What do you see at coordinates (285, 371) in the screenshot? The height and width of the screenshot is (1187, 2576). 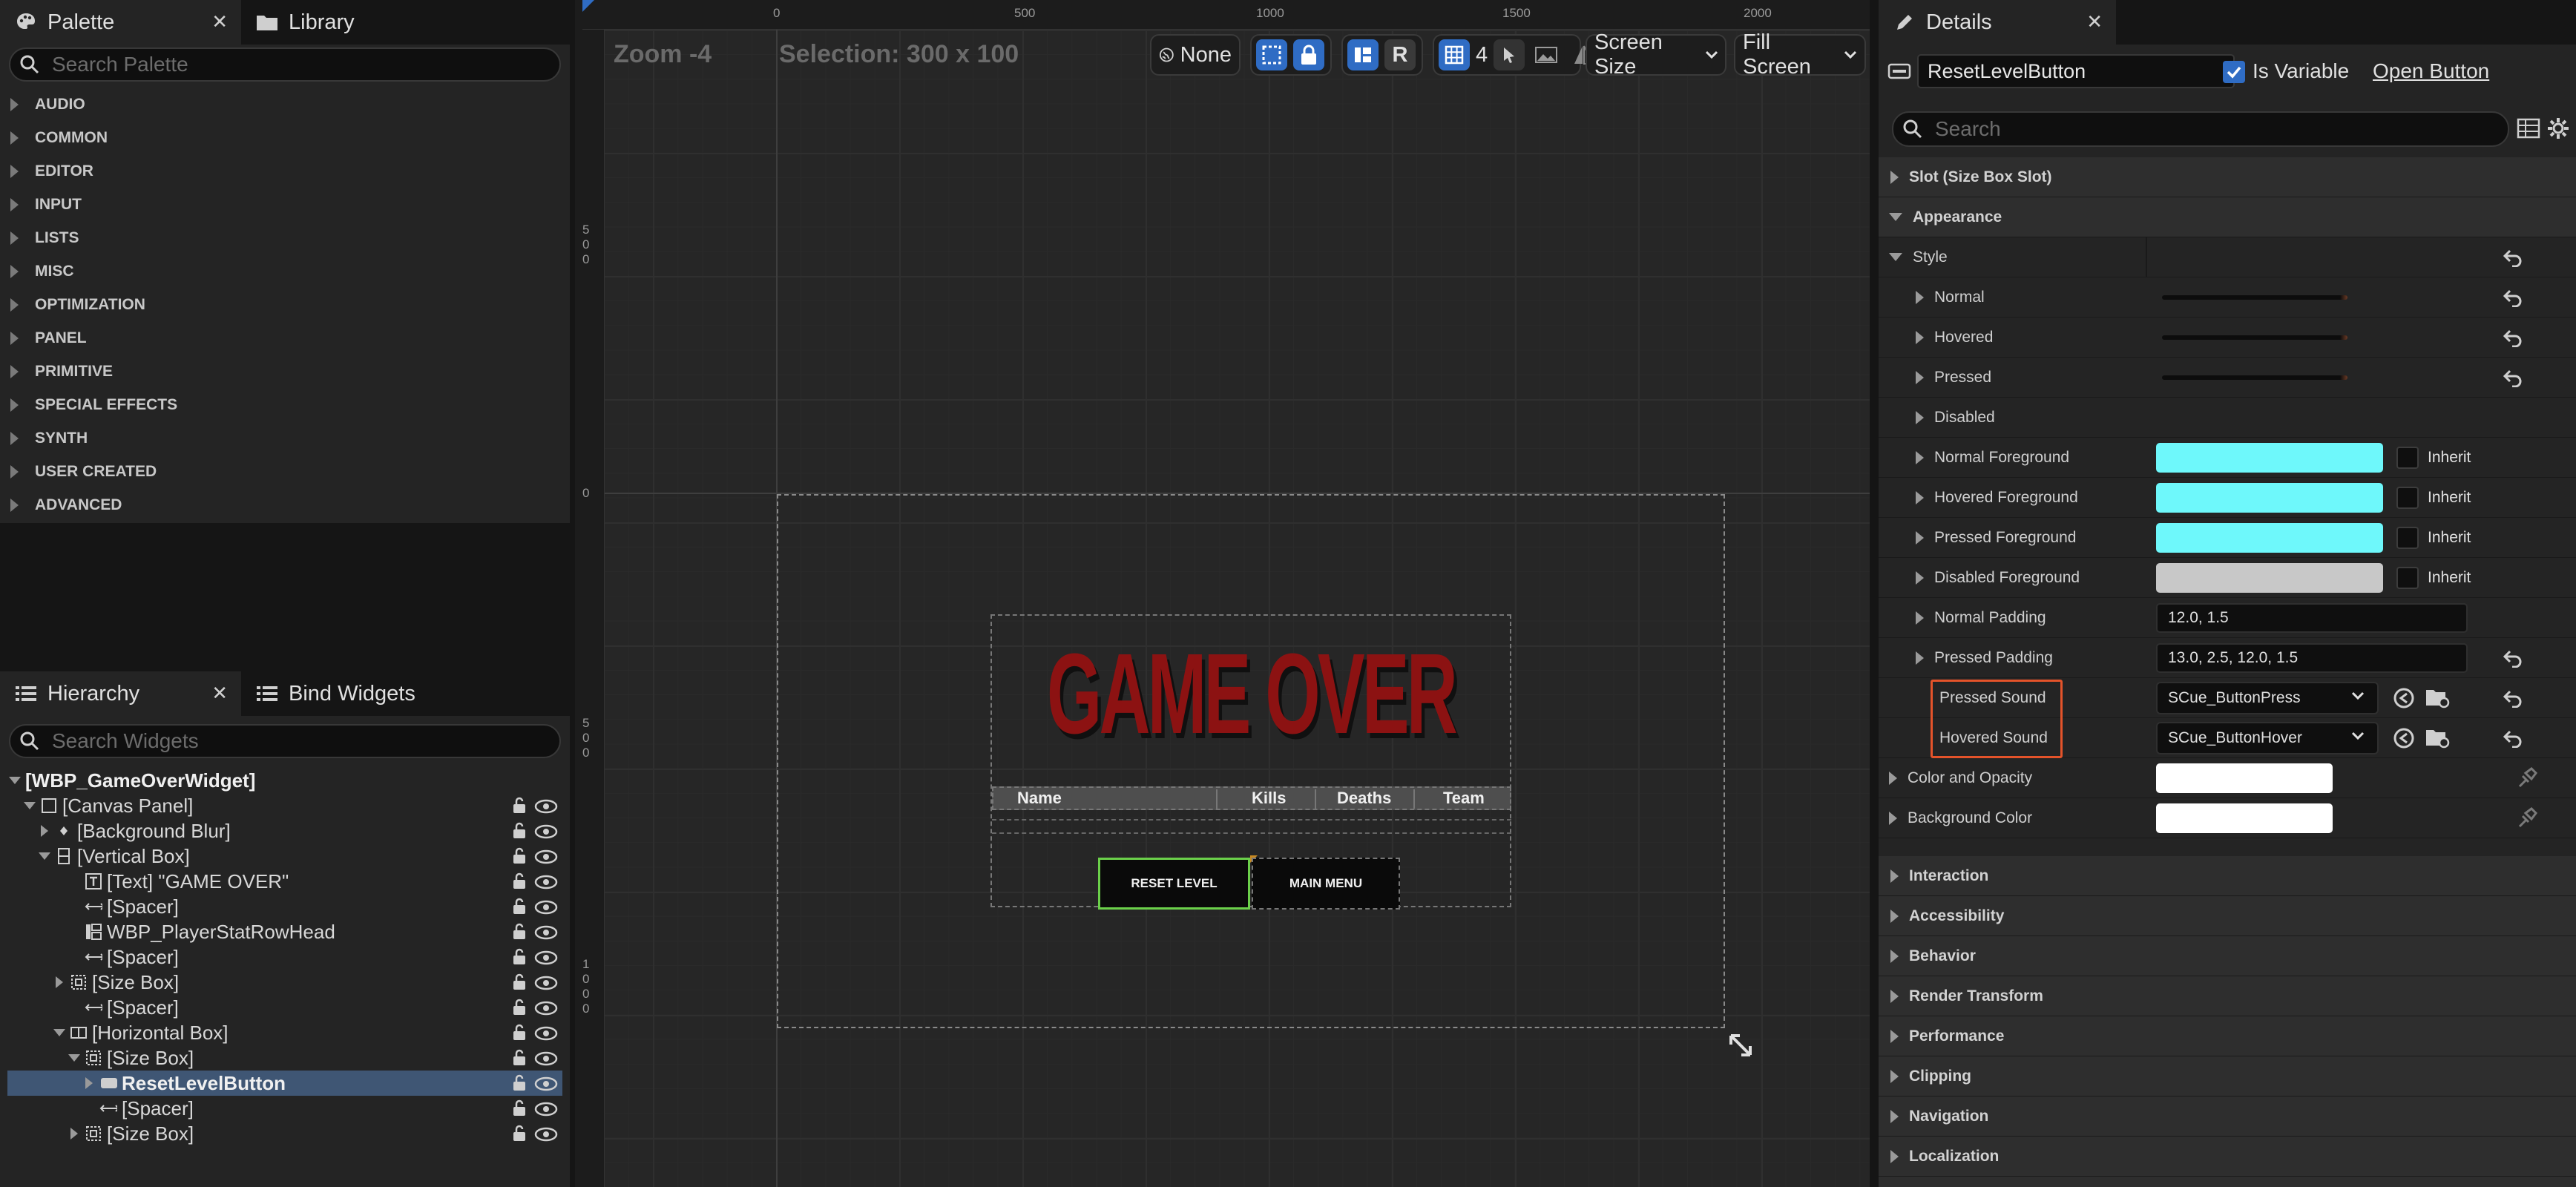 I see `palette-category-primitive: PRIMITIVE` at bounding box center [285, 371].